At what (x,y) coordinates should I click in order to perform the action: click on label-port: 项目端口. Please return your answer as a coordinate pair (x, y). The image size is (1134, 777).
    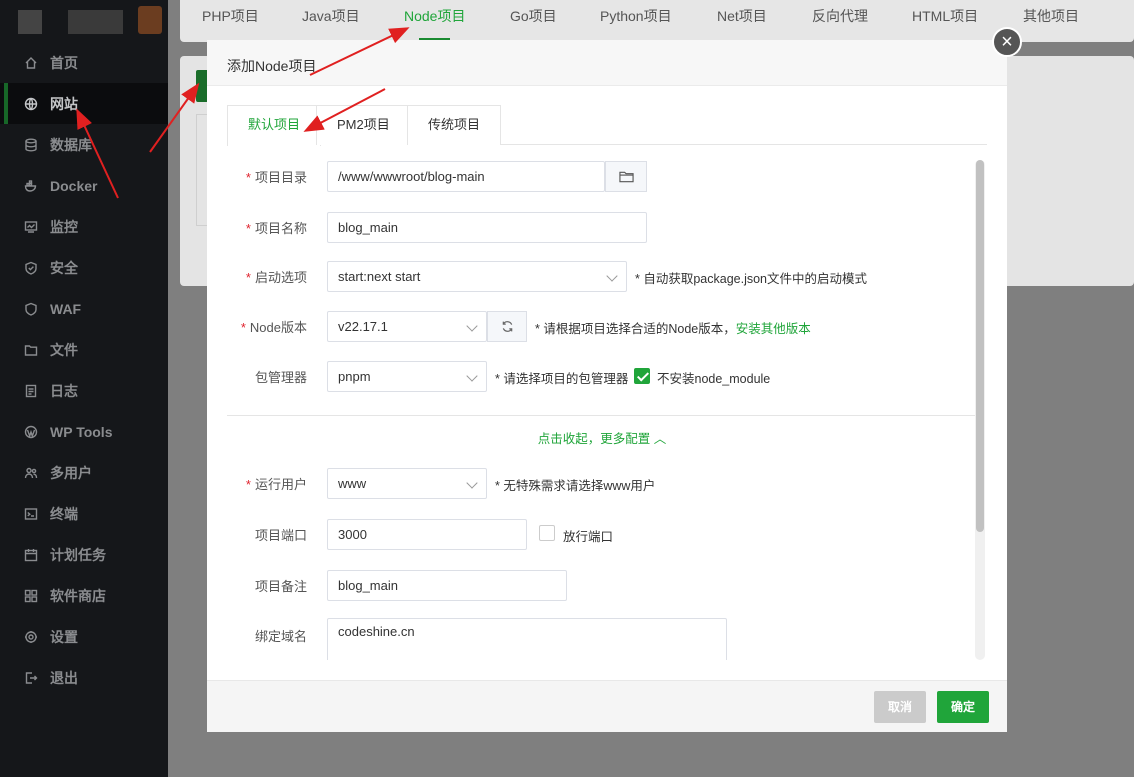
    Looking at the image, I should click on (280, 535).